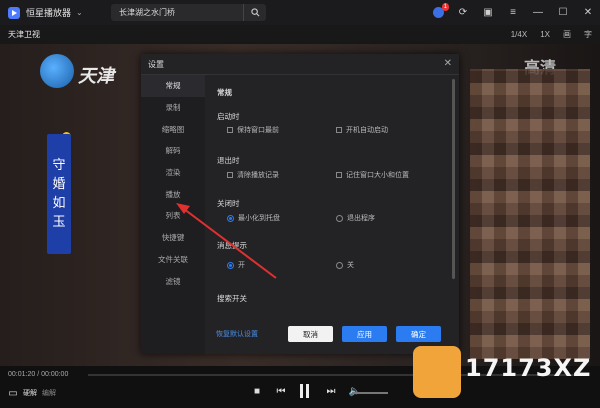 The height and width of the screenshot is (408, 600). Describe the element at coordinates (437, 372) in the screenshot. I see `watermark-logo-icon` at that location.